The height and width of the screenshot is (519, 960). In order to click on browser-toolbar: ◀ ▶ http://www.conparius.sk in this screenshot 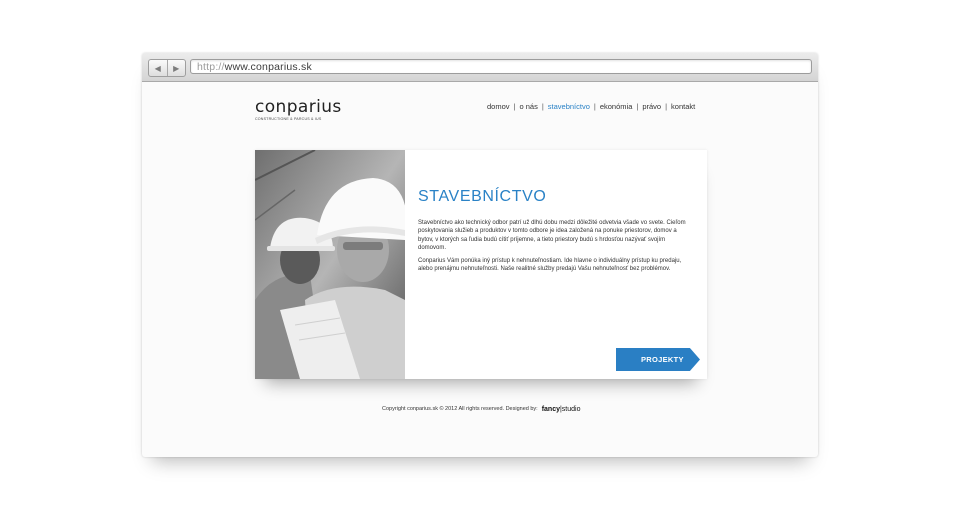, I will do `click(480, 67)`.